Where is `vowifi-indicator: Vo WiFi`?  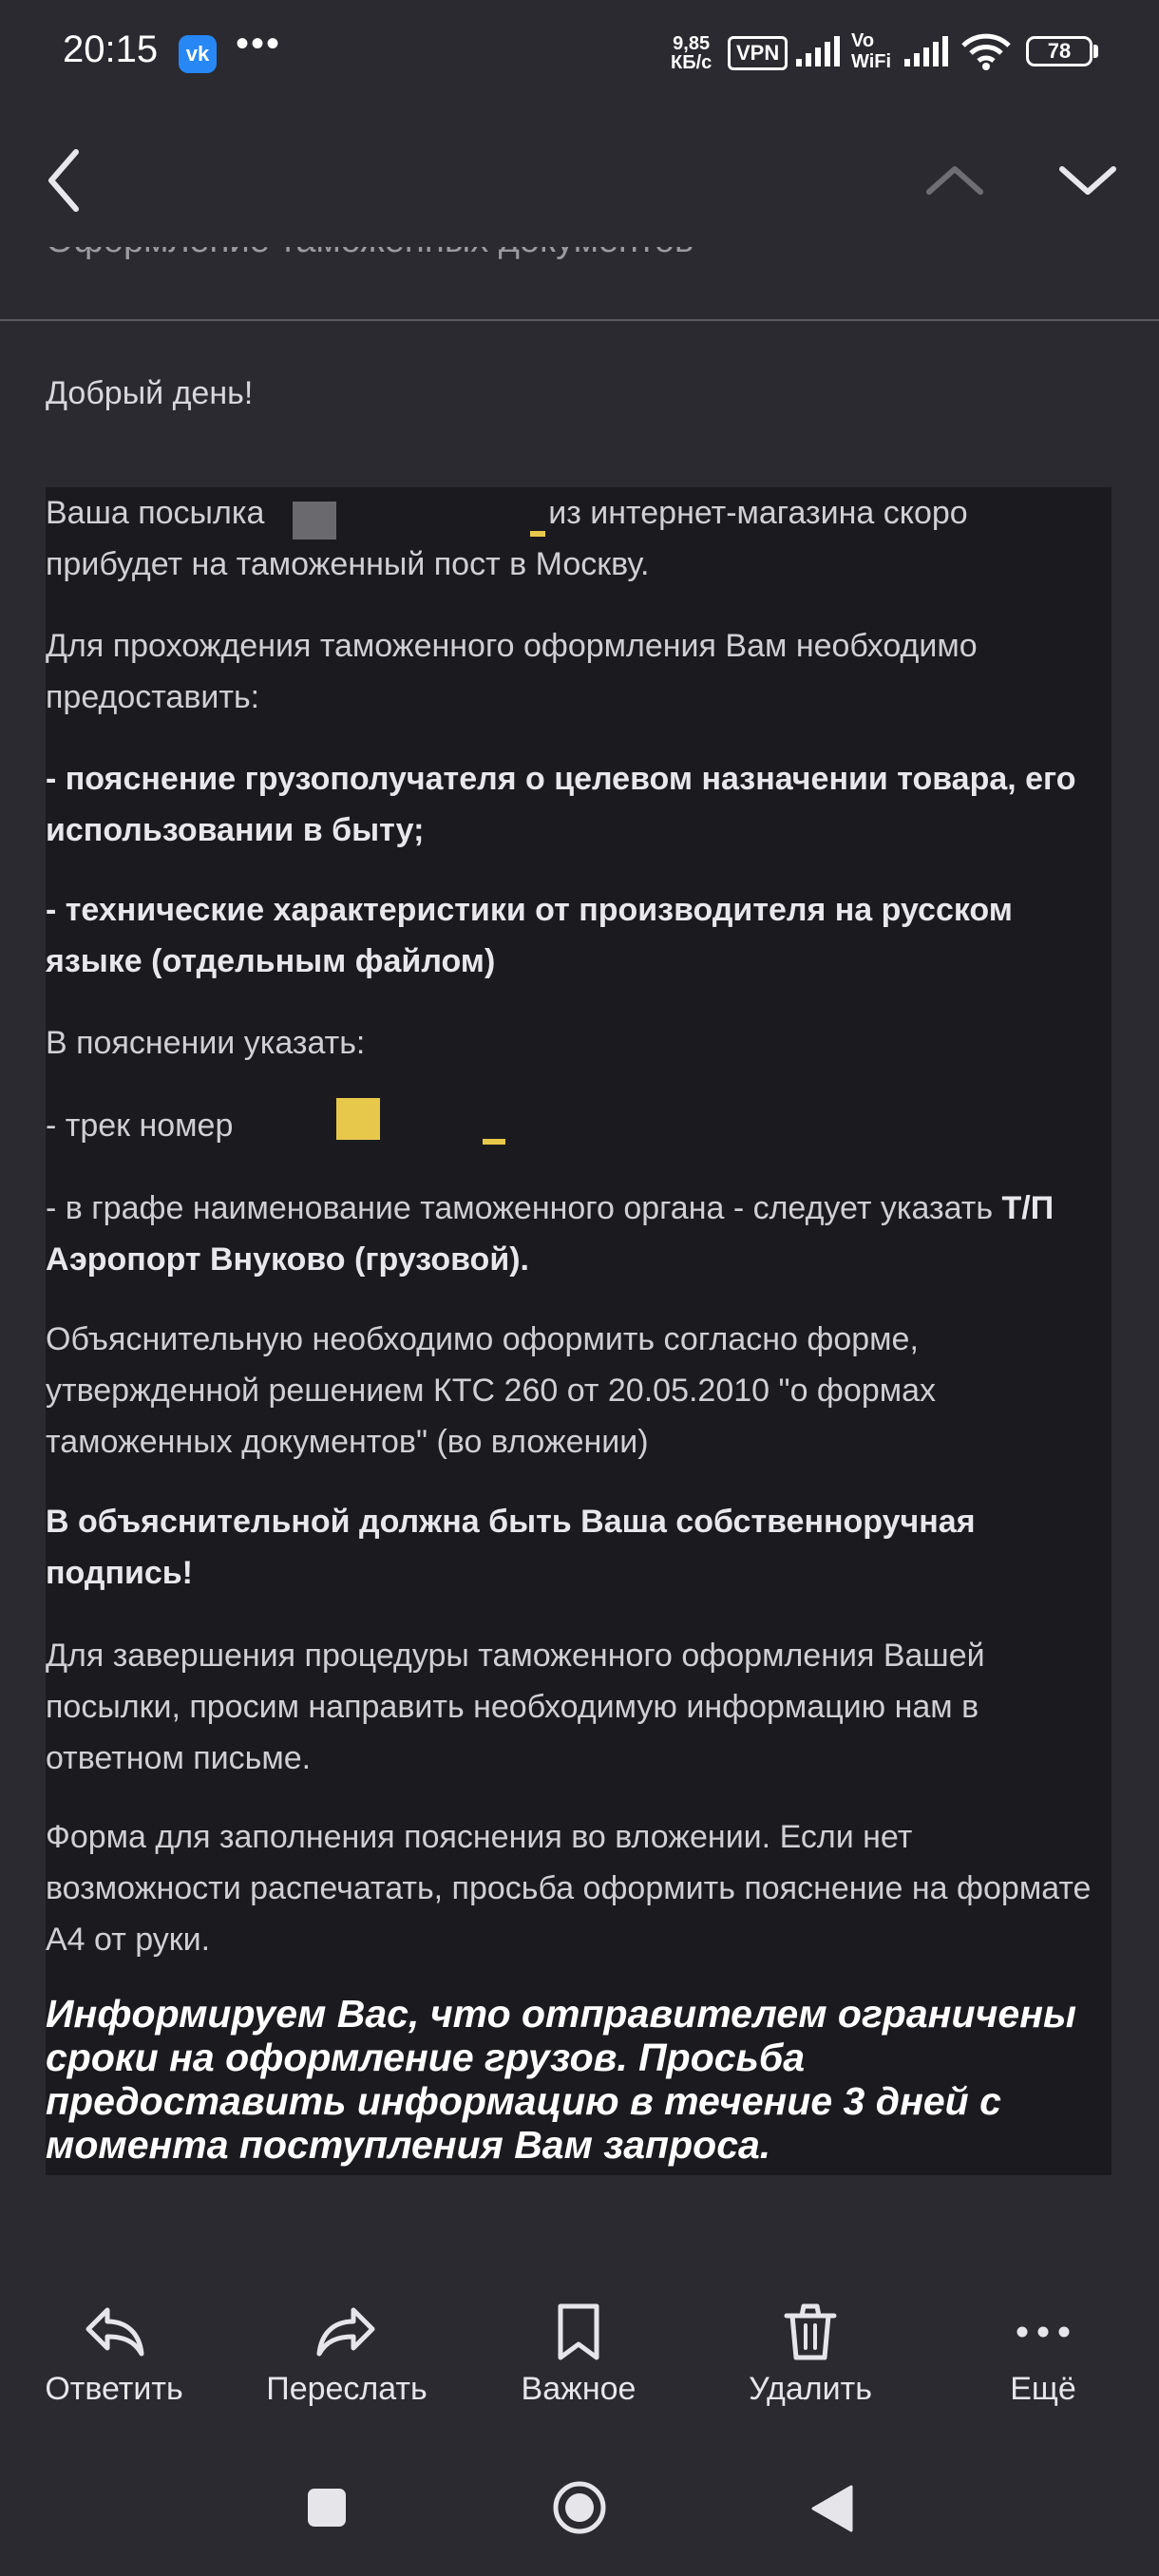 vowifi-indicator: Vo WiFi is located at coordinates (871, 51).